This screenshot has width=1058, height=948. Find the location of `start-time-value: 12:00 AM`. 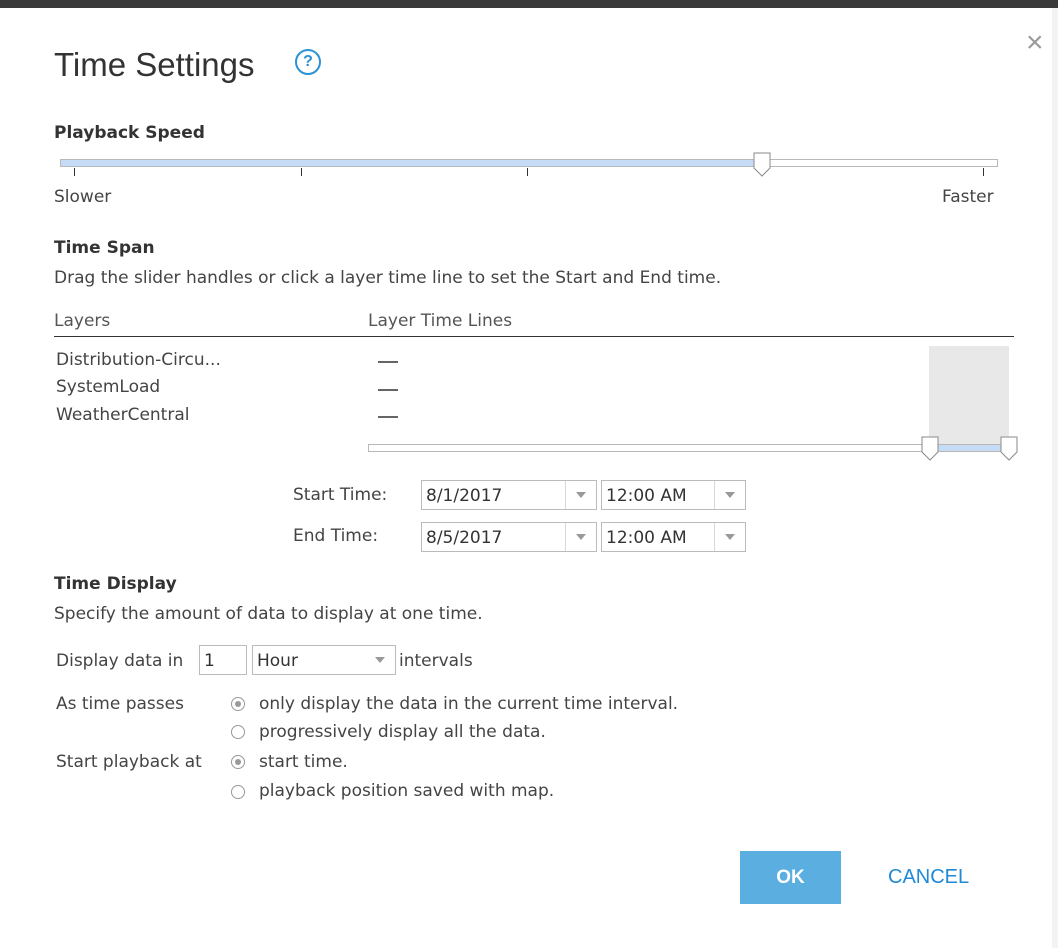

start-time-value: 12:00 AM is located at coordinates (646, 496).